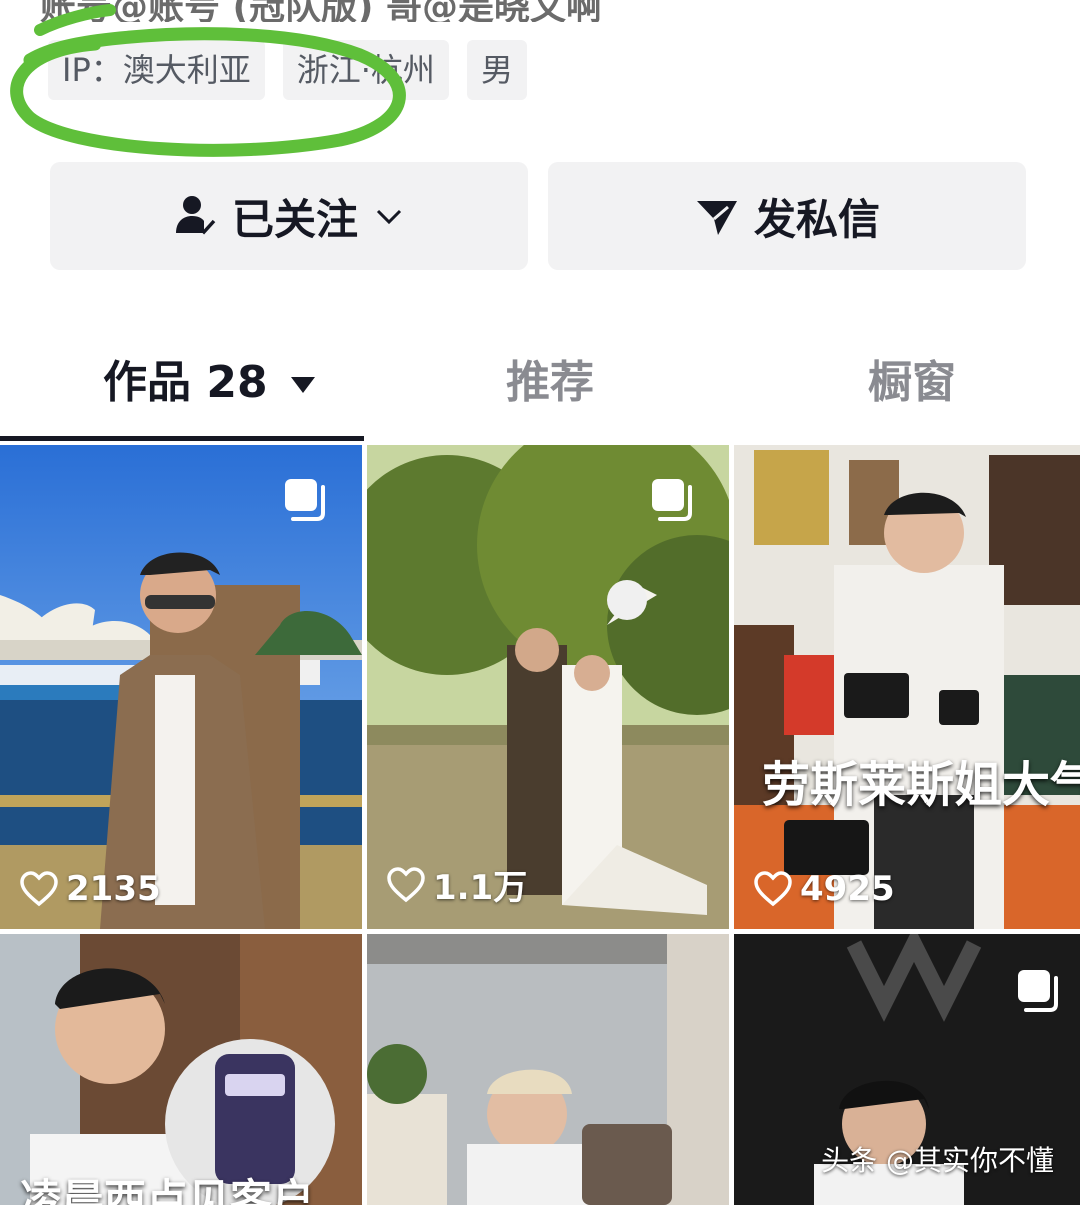 This screenshot has height=1205, width=1080. What do you see at coordinates (716, 218) in the screenshot?
I see `send-icon` at bounding box center [716, 218].